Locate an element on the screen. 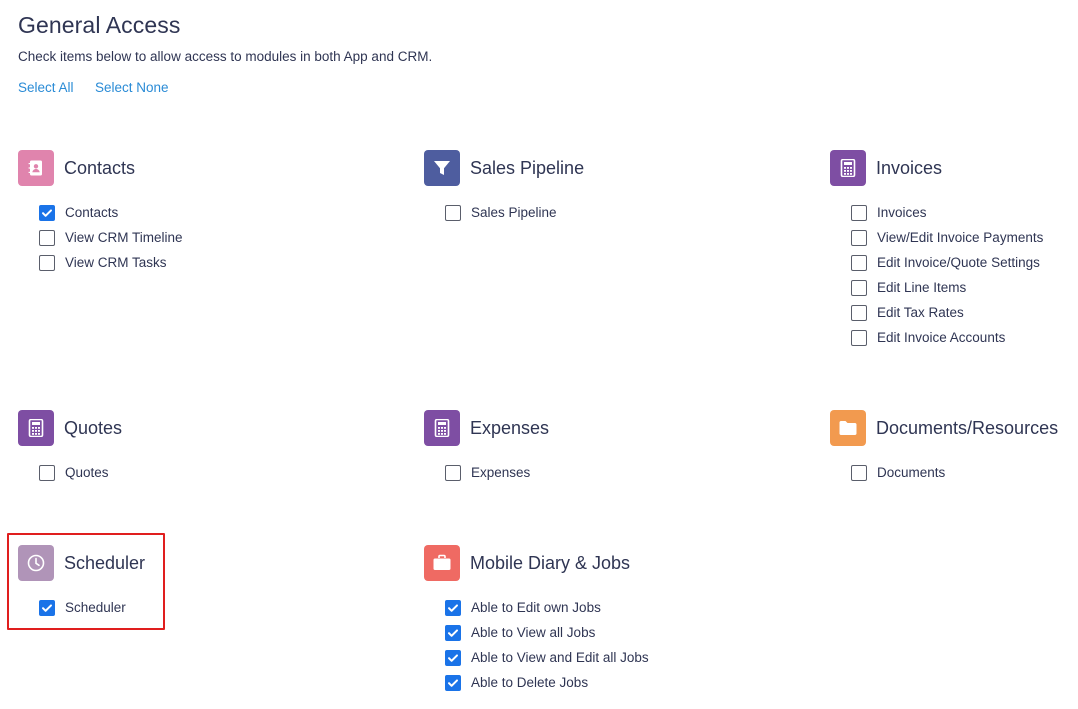 This screenshot has height=709, width=1078. checkbox-label: Able to View and Edit all Jobs is located at coordinates (560, 657).